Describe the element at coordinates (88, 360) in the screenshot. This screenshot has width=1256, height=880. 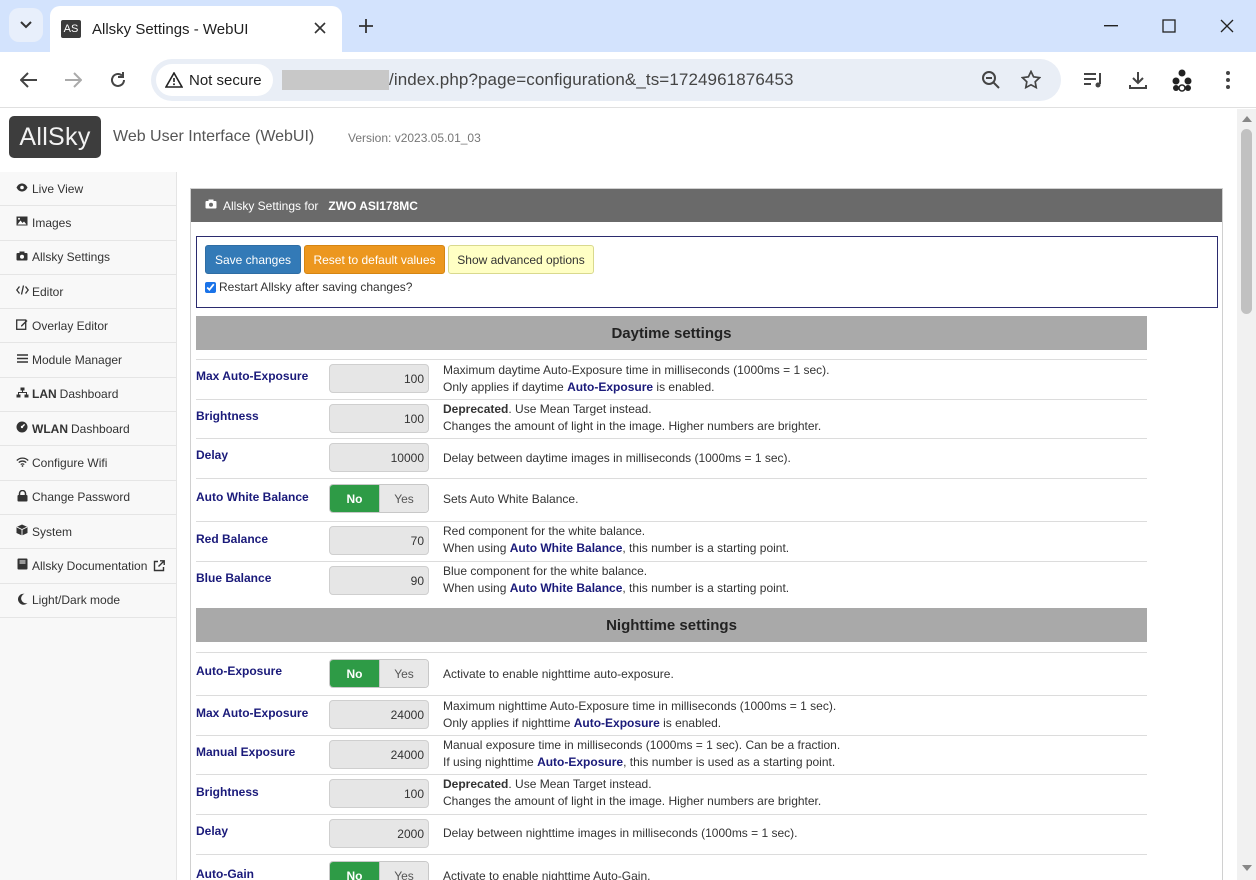
I see `sidebar-item-module-manager: Module Manager` at that location.